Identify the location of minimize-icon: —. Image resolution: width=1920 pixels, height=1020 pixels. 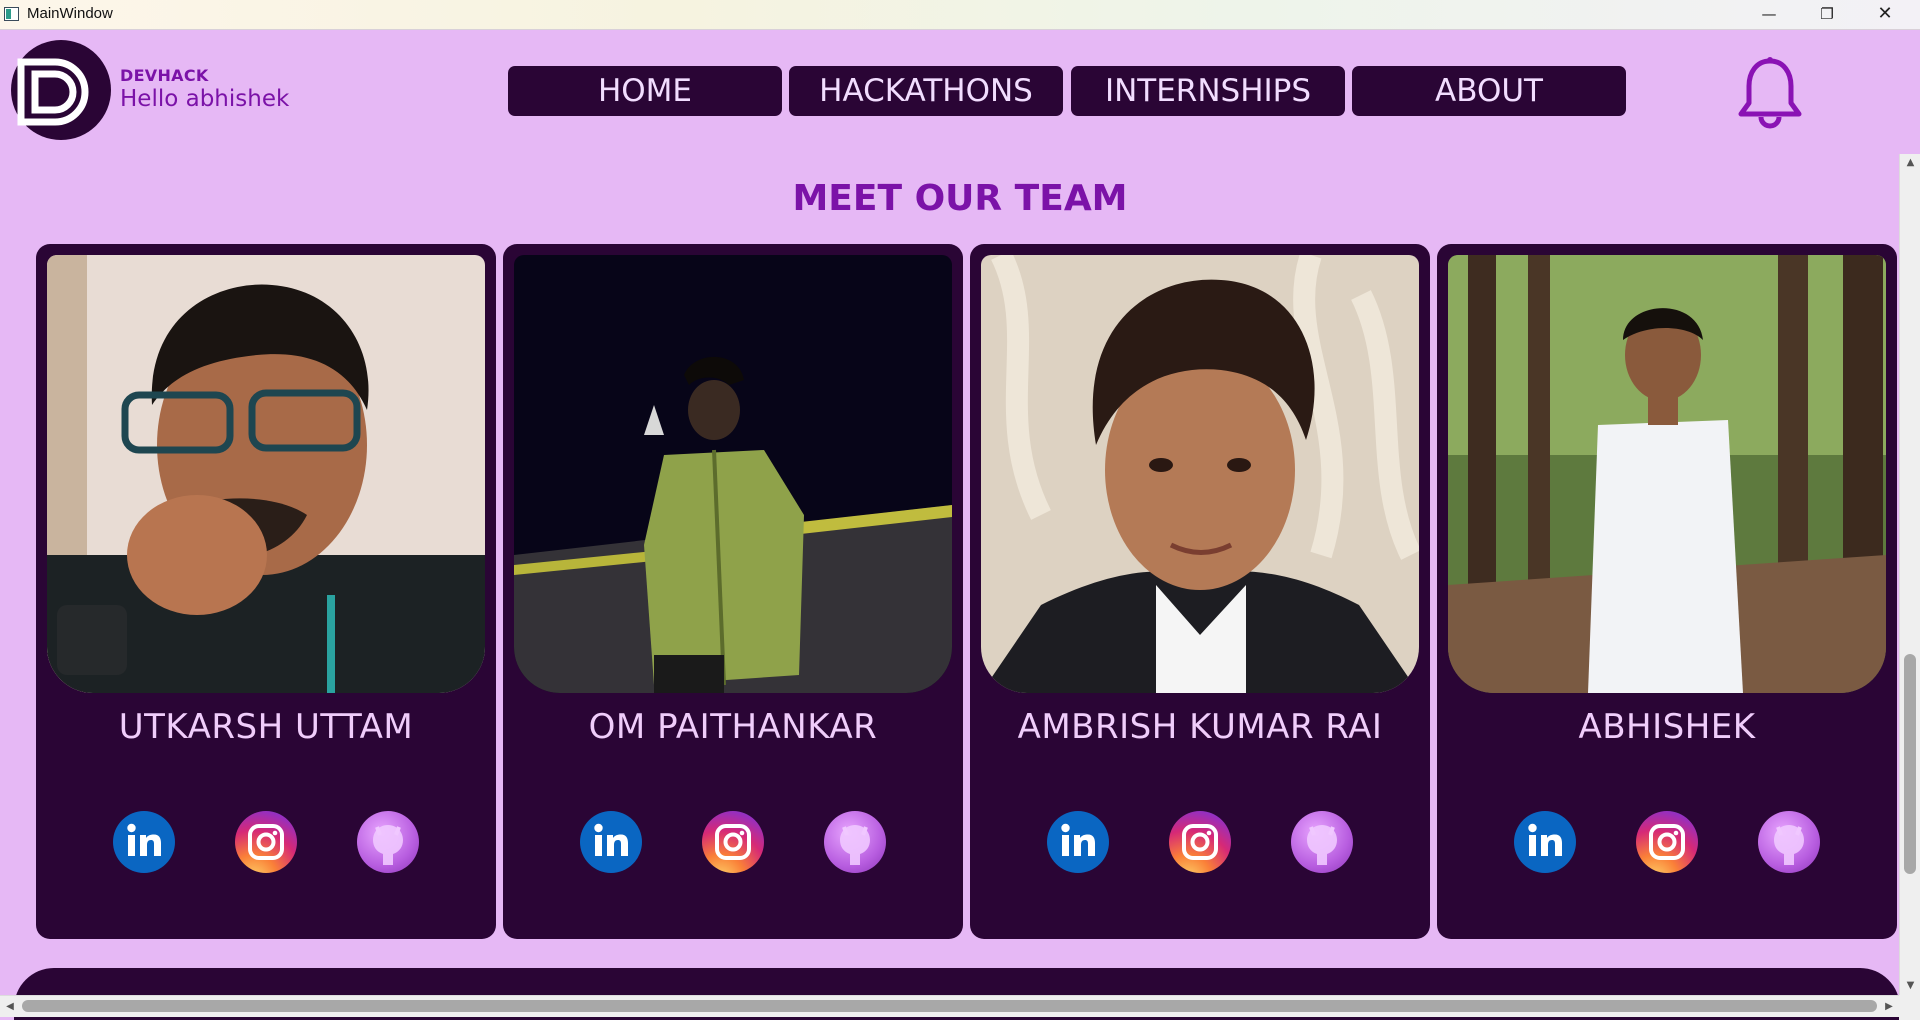
(1769, 14).